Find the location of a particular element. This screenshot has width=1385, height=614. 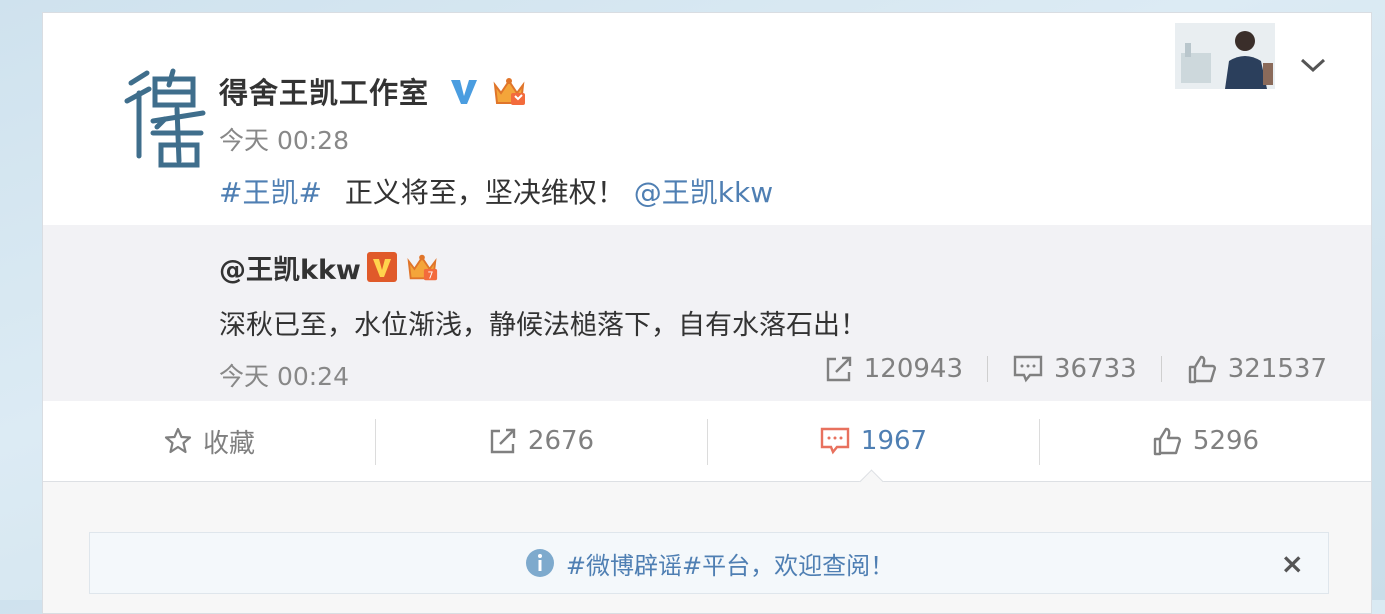

chevron-down-icon is located at coordinates (1313, 65).